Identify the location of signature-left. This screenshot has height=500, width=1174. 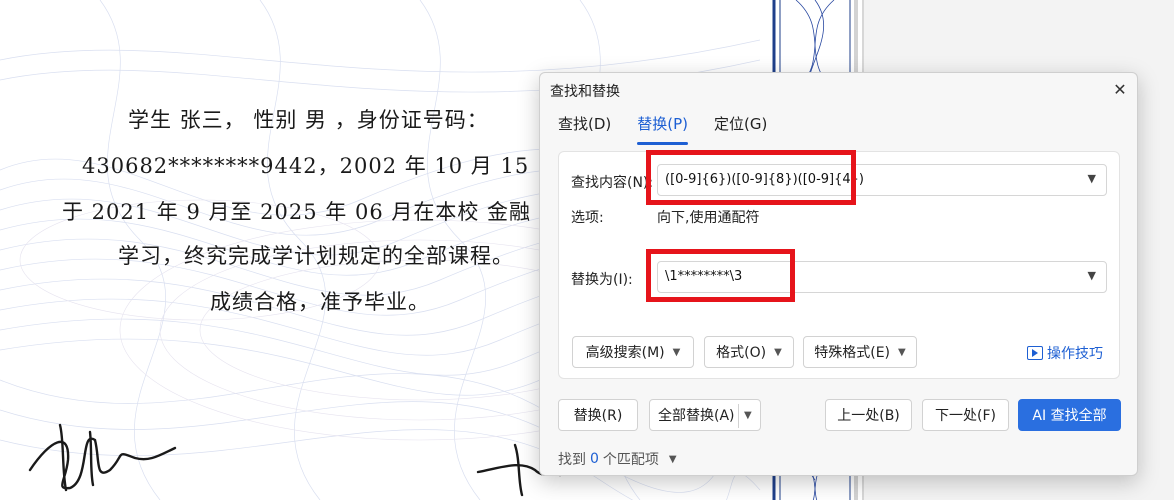
(102, 463).